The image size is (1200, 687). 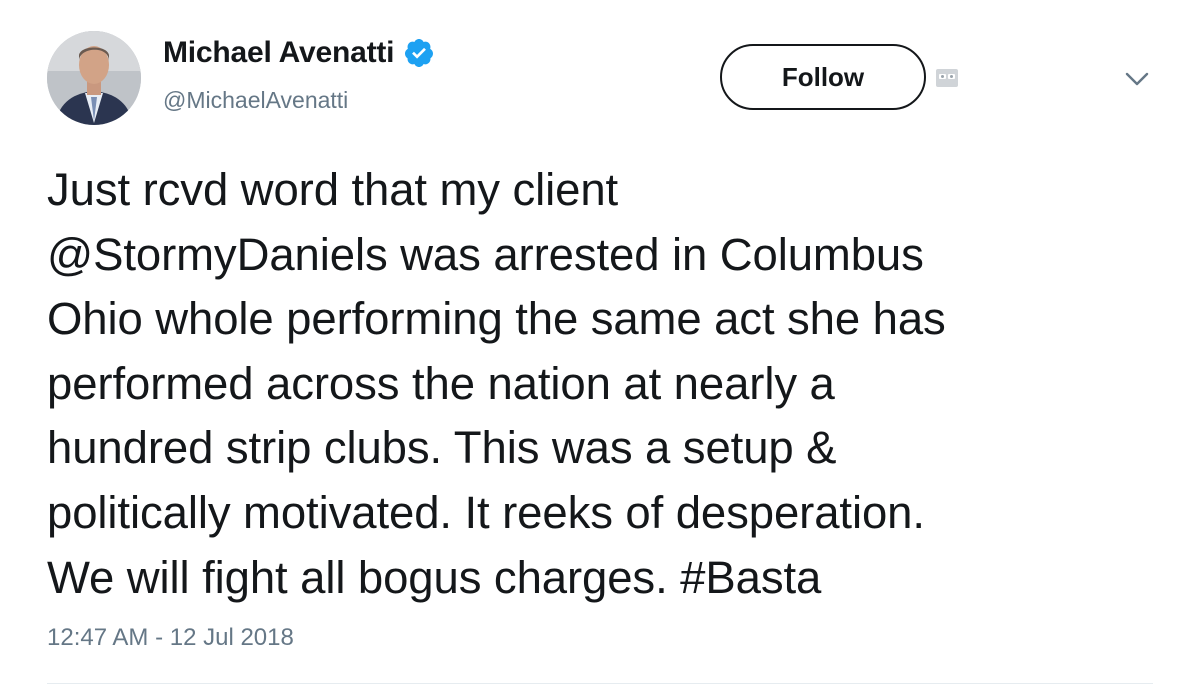 What do you see at coordinates (419, 53) in the screenshot?
I see `verified-badge-icon` at bounding box center [419, 53].